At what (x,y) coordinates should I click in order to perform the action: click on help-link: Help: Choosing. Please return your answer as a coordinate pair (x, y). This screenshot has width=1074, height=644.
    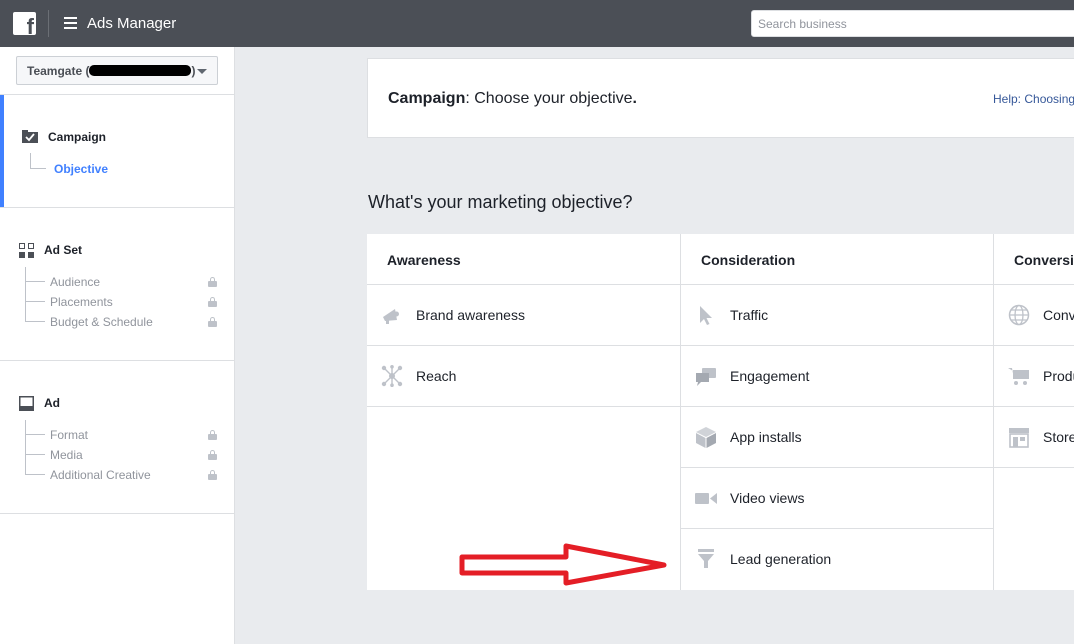
    Looking at the image, I should click on (1033, 99).